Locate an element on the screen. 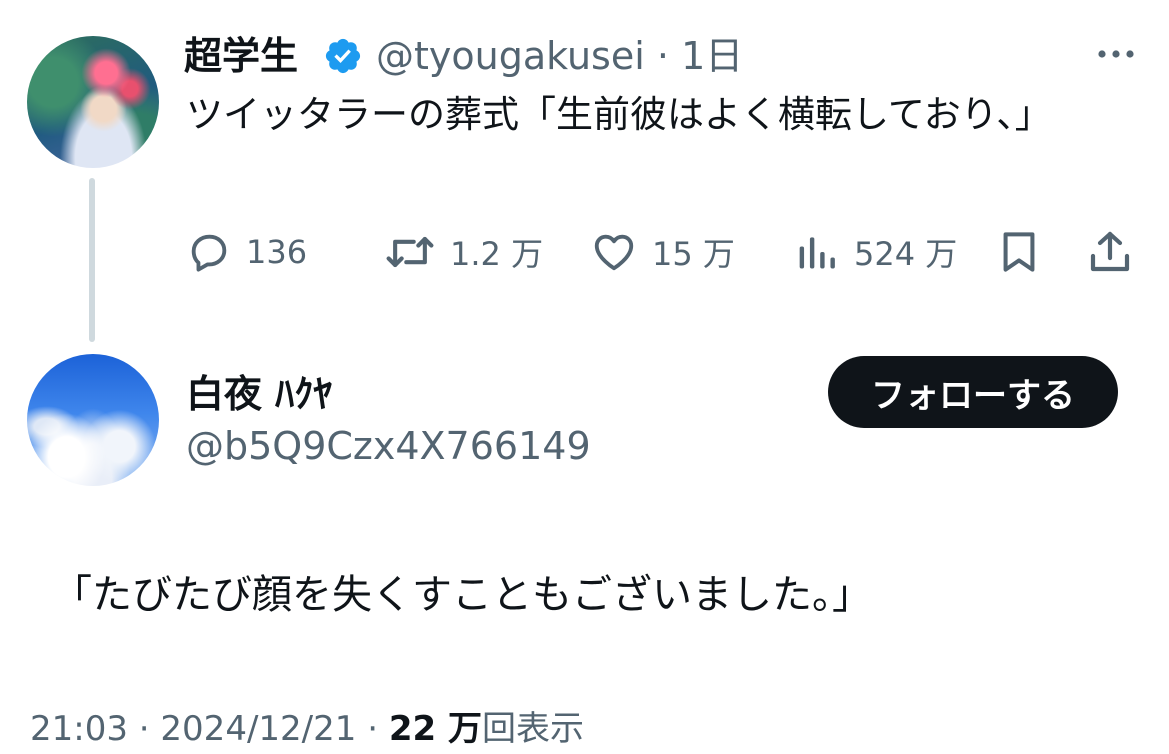  time-ago: 1日 is located at coordinates (712, 56).